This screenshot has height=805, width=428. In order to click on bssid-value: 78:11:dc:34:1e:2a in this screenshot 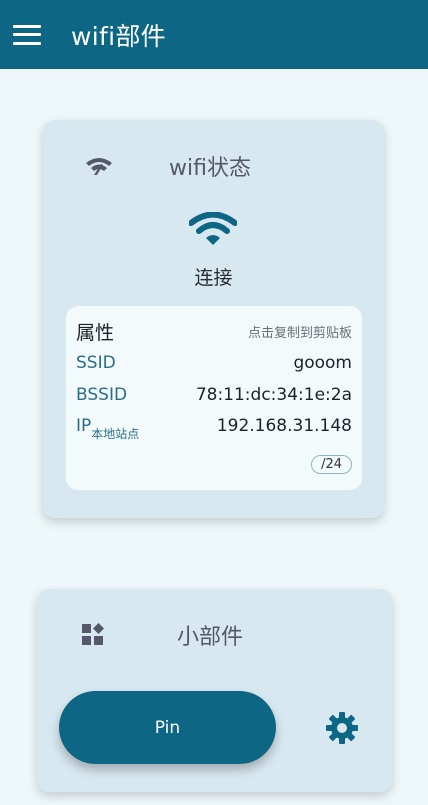, I will do `click(273, 395)`.